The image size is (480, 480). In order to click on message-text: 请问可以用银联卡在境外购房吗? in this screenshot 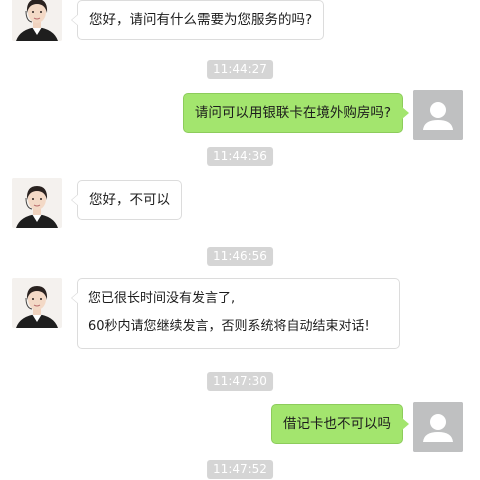, I will do `click(292, 113)`.